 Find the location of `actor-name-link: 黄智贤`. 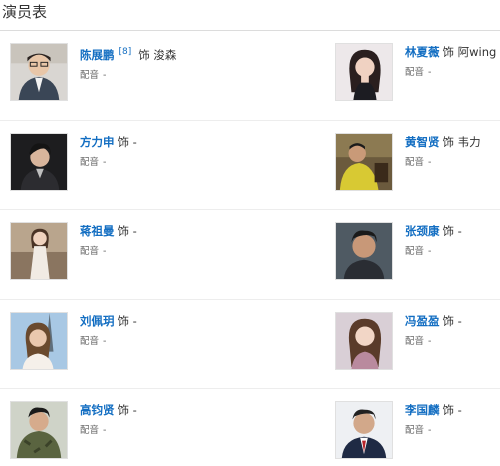

actor-name-link: 黄智贤 is located at coordinates (422, 142).